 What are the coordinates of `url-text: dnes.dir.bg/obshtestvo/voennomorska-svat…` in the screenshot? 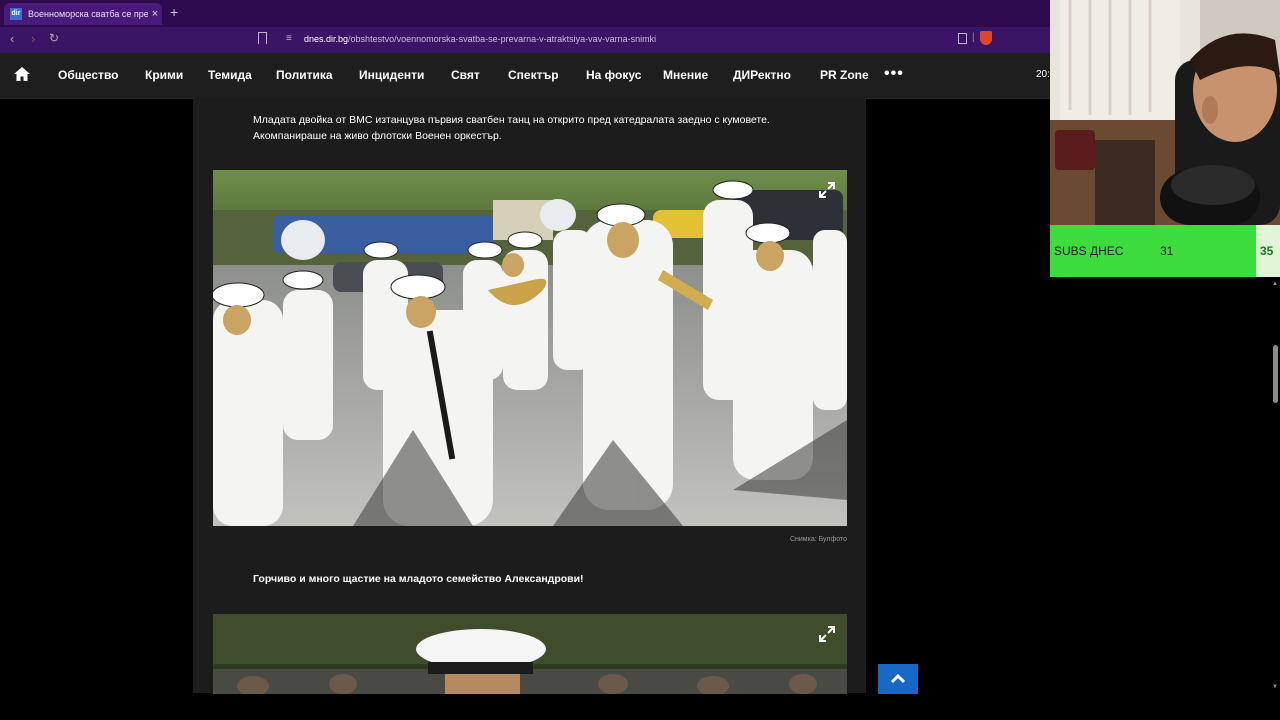 It's located at (480, 39).